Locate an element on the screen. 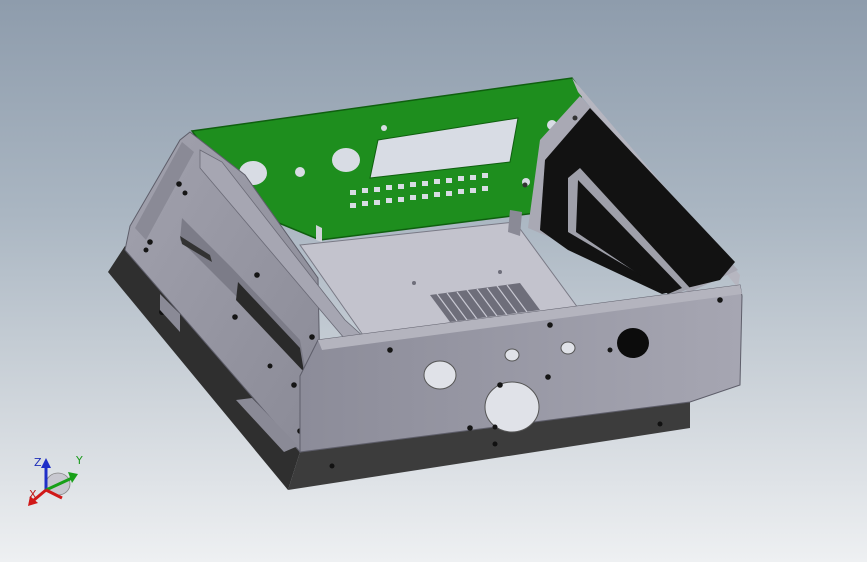 The width and height of the screenshot is (867, 562). pcb-mount-slot is located at coordinates (319, 233).